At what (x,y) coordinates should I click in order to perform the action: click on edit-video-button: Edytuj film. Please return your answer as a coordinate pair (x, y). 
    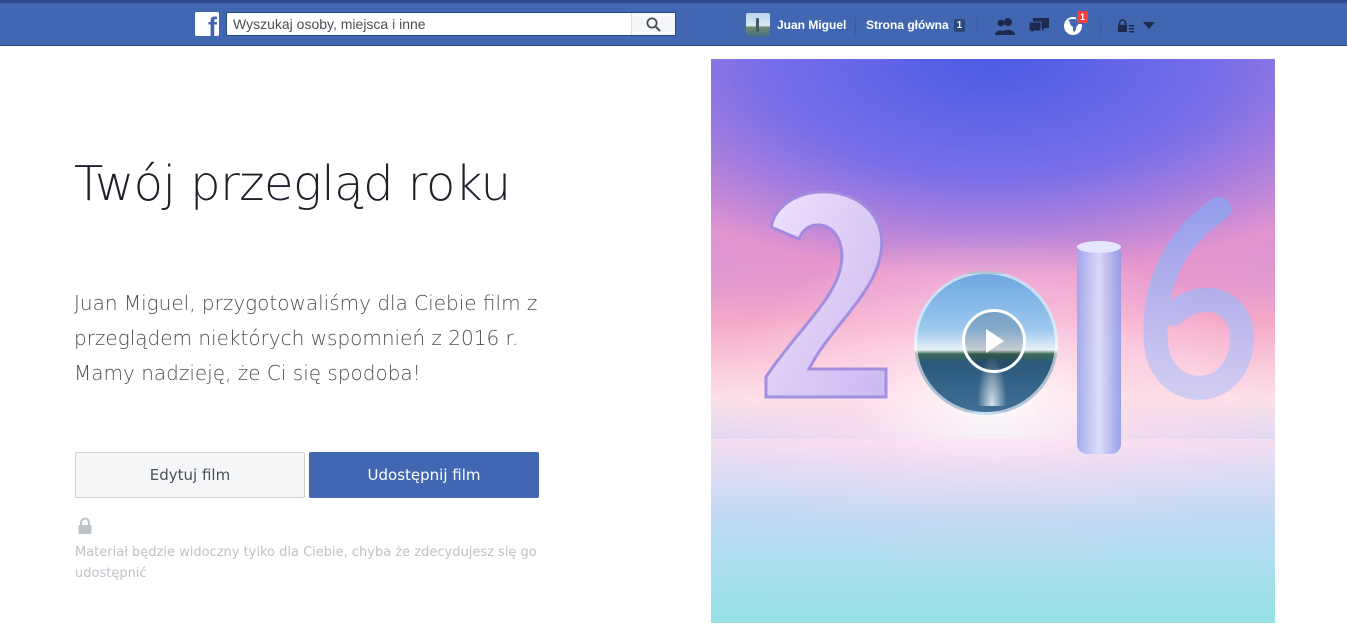
    Looking at the image, I should click on (190, 475).